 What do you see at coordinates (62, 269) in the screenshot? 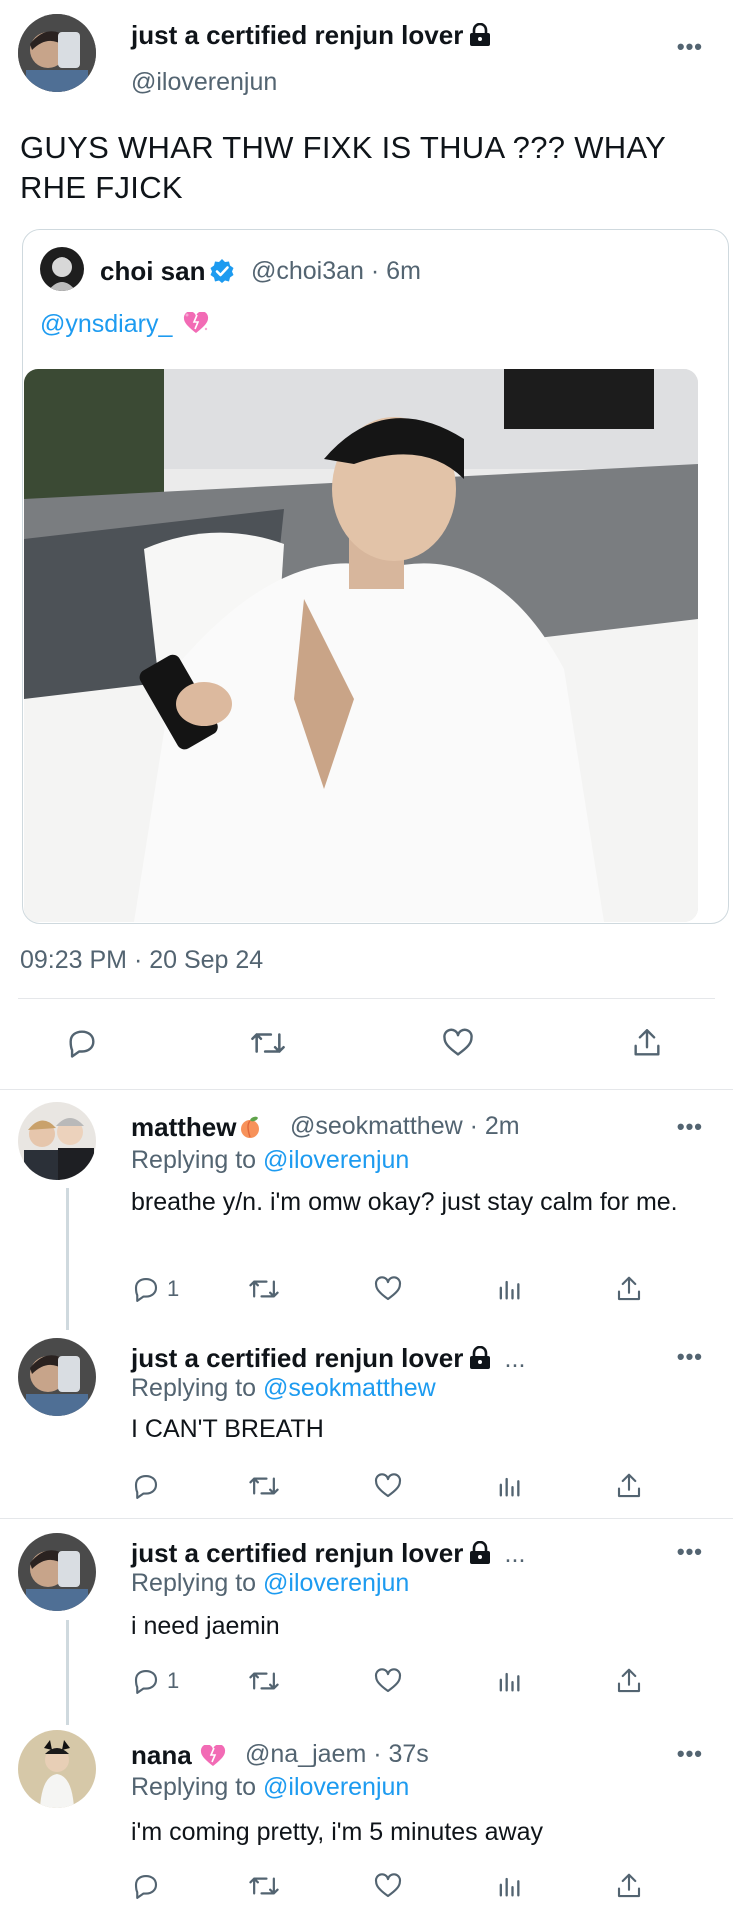
I see `quoted-avatar` at bounding box center [62, 269].